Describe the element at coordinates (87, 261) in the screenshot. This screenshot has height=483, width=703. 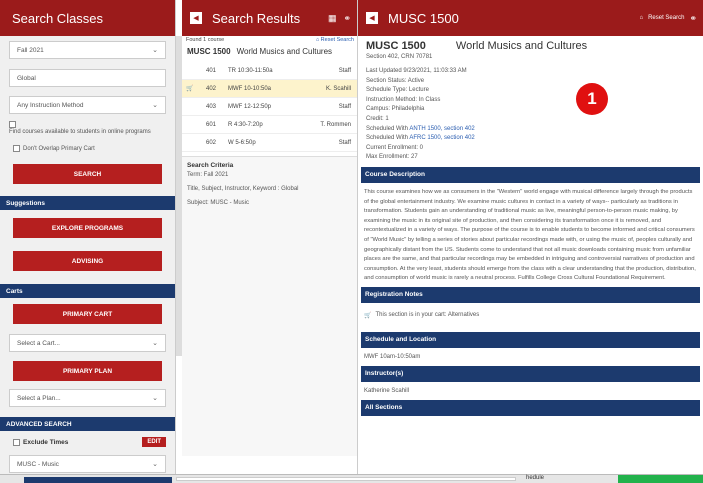
I see `advising-button: ADVISING` at that location.